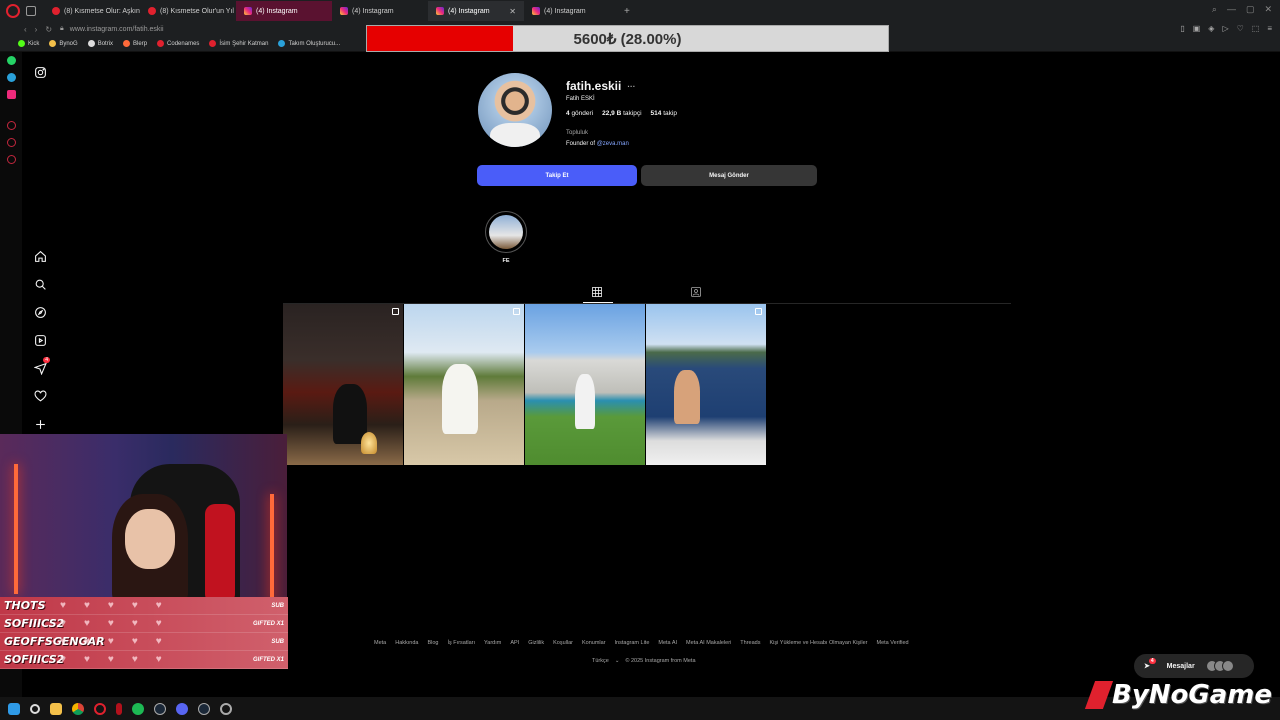 The image size is (1280, 720). I want to click on bio-mention-link: @zeva.man, so click(613, 144).